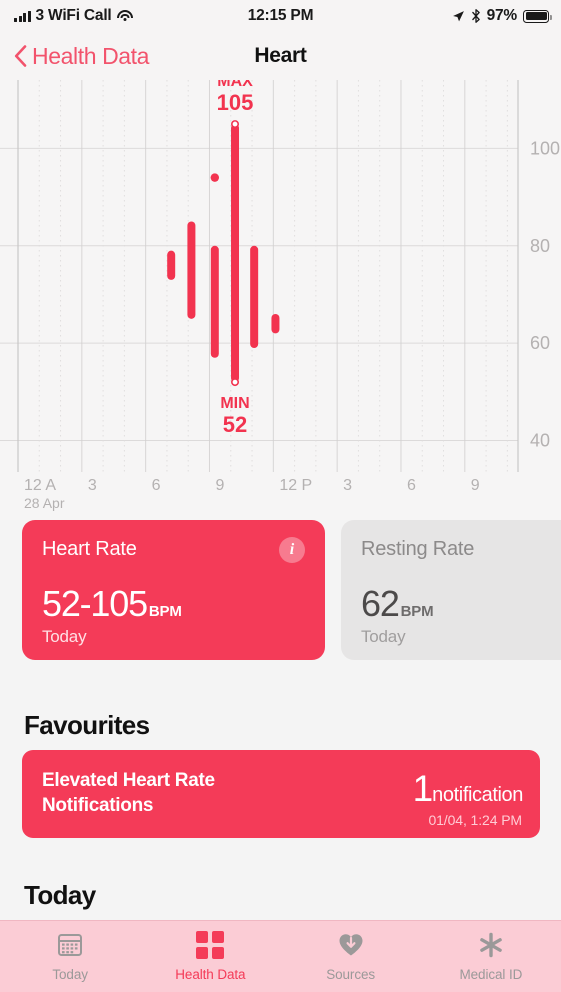 This screenshot has height=992, width=561. I want to click on favourite-item-timestamp: 01/04, 1:24 PM, so click(475, 820).